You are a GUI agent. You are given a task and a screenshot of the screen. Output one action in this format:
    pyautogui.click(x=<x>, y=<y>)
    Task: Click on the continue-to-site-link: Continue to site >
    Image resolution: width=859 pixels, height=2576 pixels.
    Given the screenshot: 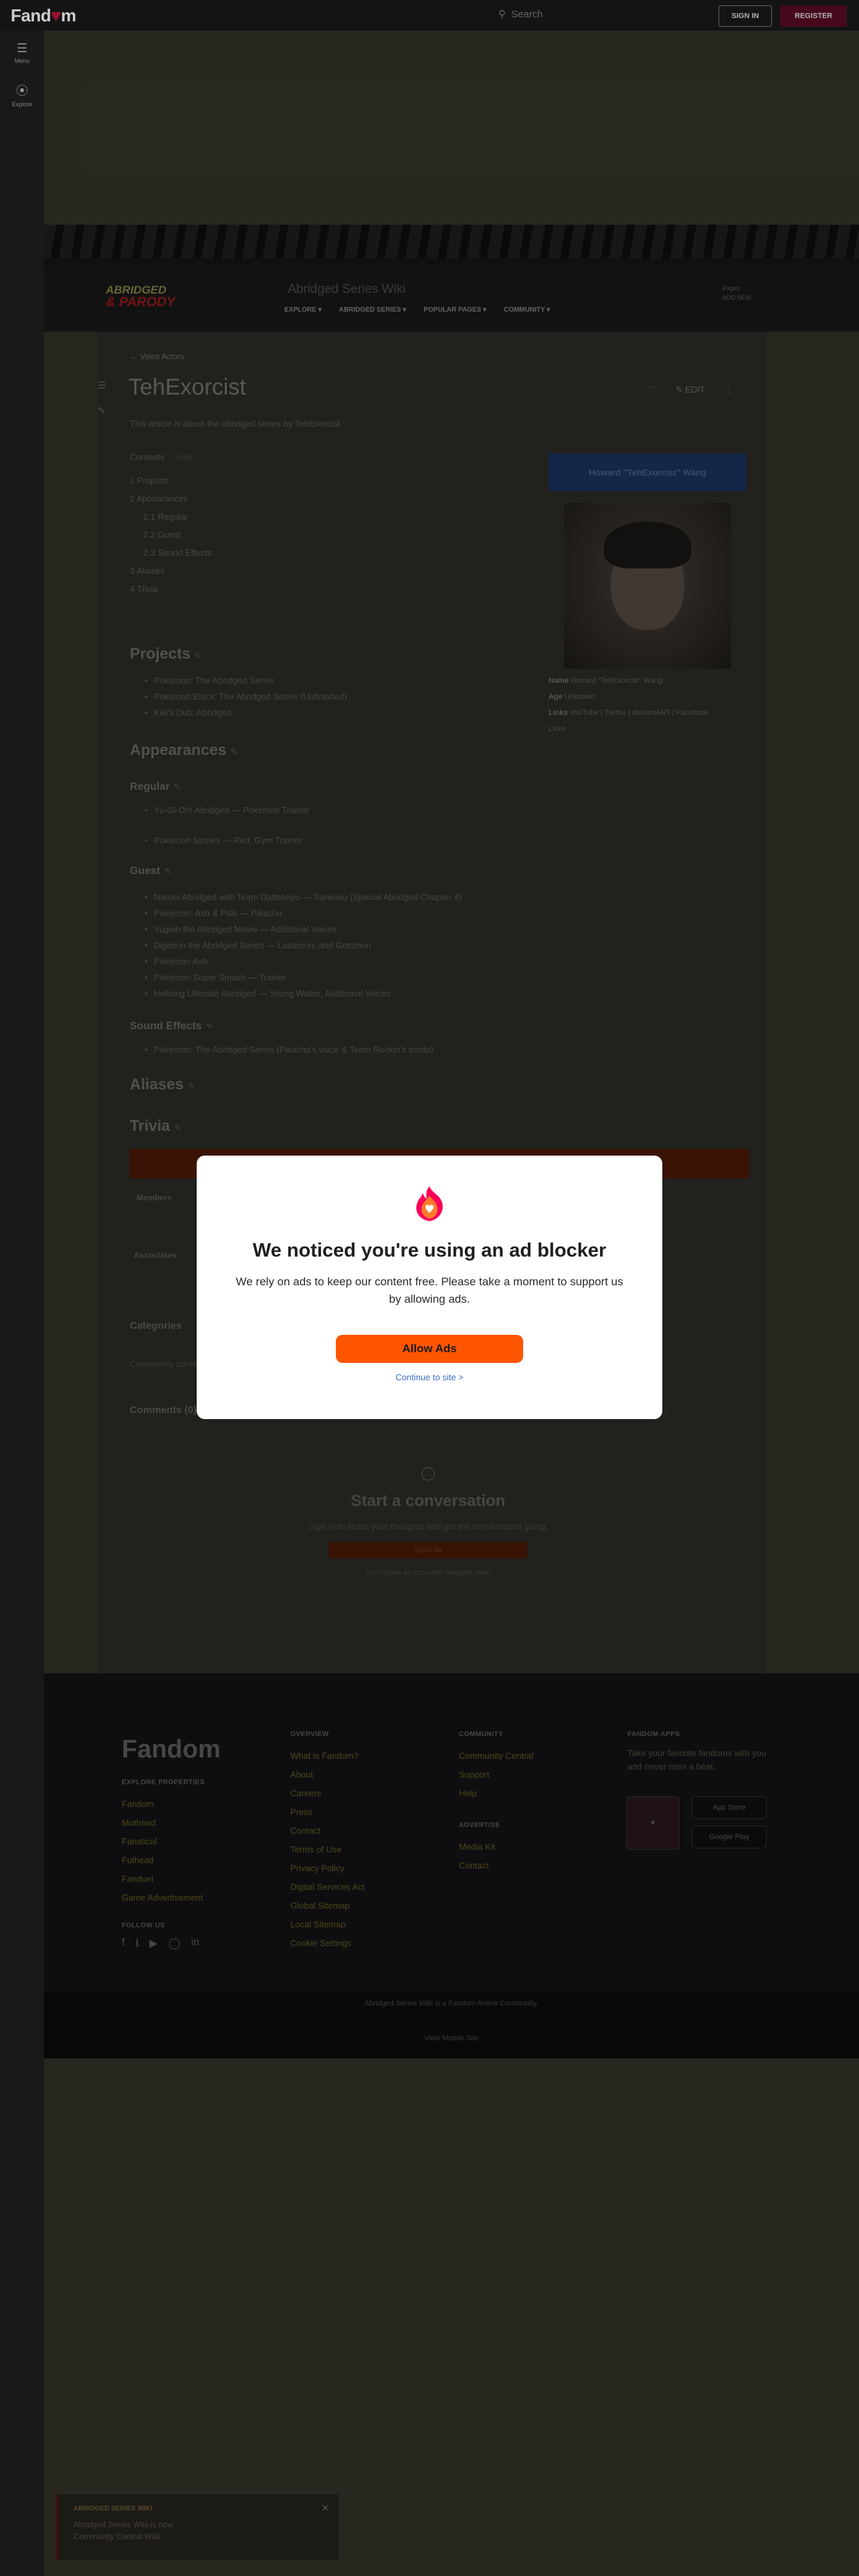 What is the action you would take?
    pyautogui.click(x=429, y=1377)
    